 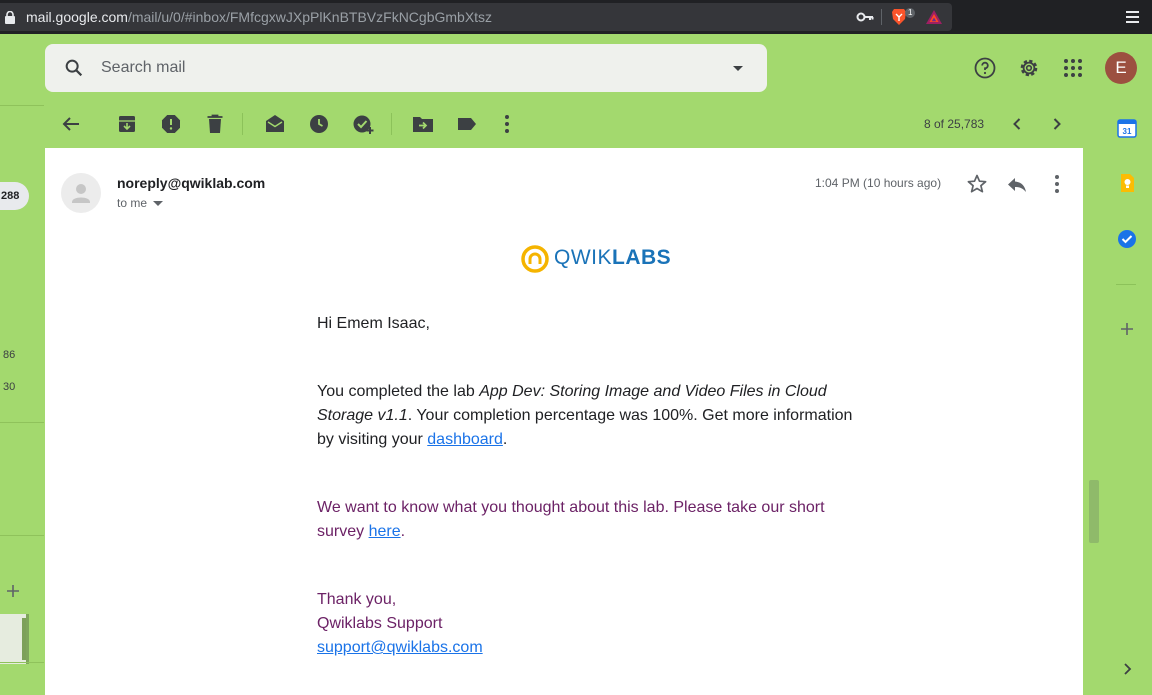 I want to click on report-spam-icon, so click(x=171, y=124).